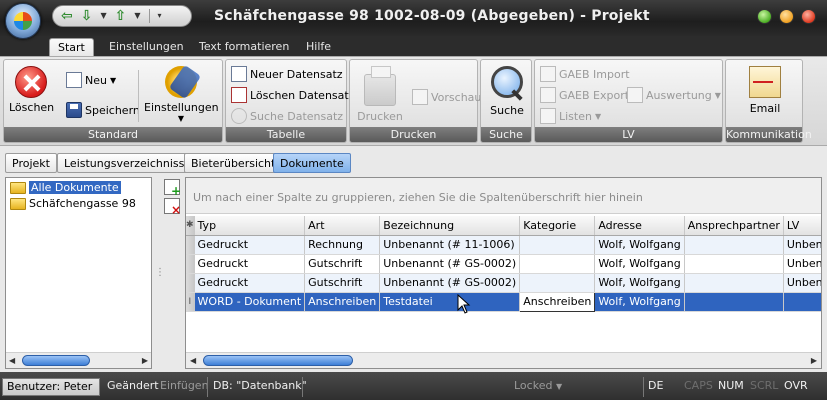 The height and width of the screenshot is (400, 827). Describe the element at coordinates (450, 245) in the screenshot. I see `cell-bezeichnung: Unbenannt (# 11-1006)` at that location.